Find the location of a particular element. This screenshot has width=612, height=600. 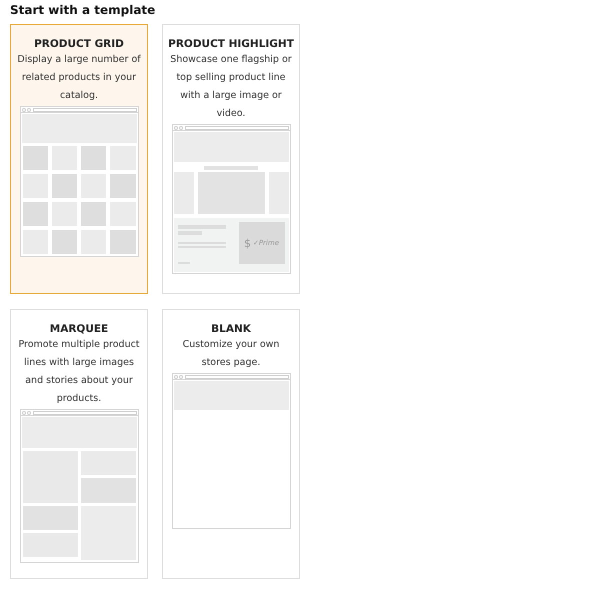

template-card: PRODUCT GRID Display a large number of related products in your catalog. is located at coordinates (79, 159).